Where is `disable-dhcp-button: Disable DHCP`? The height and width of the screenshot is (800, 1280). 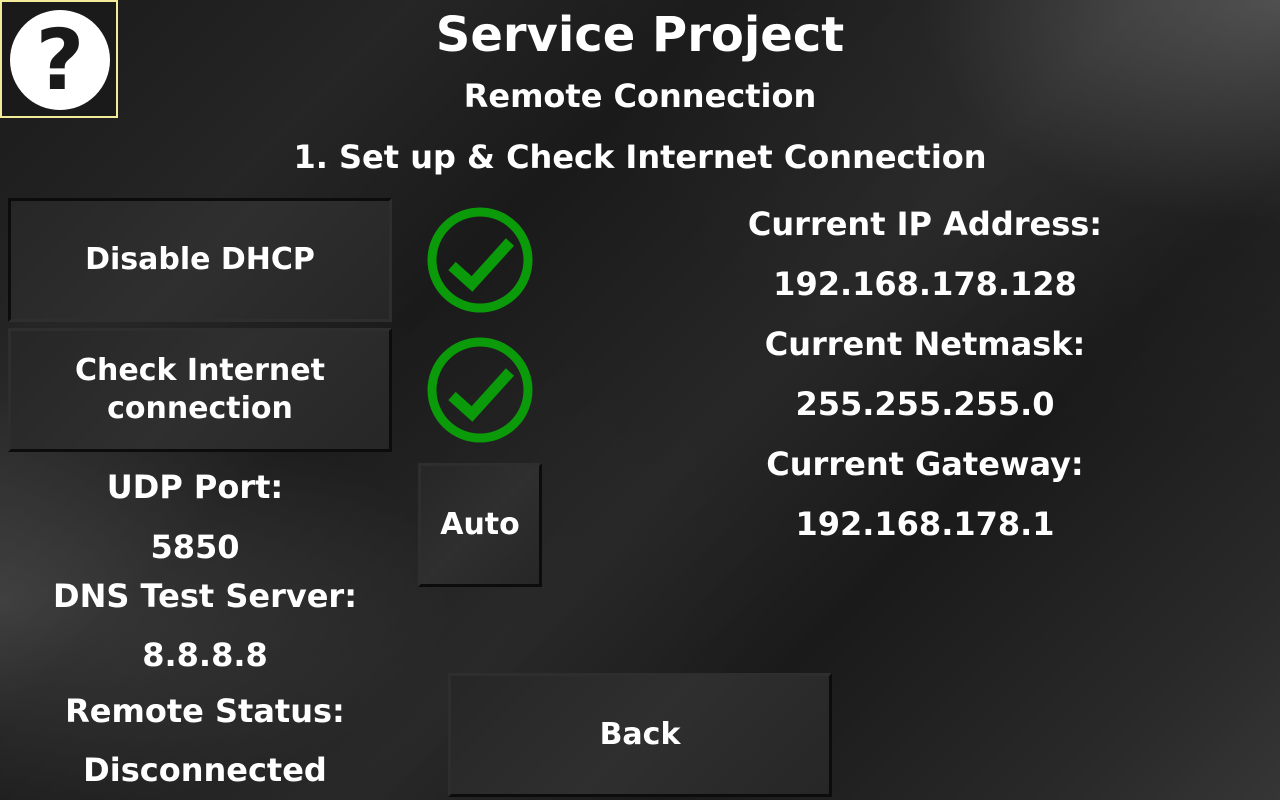 disable-dhcp-button: Disable DHCP is located at coordinates (200, 260).